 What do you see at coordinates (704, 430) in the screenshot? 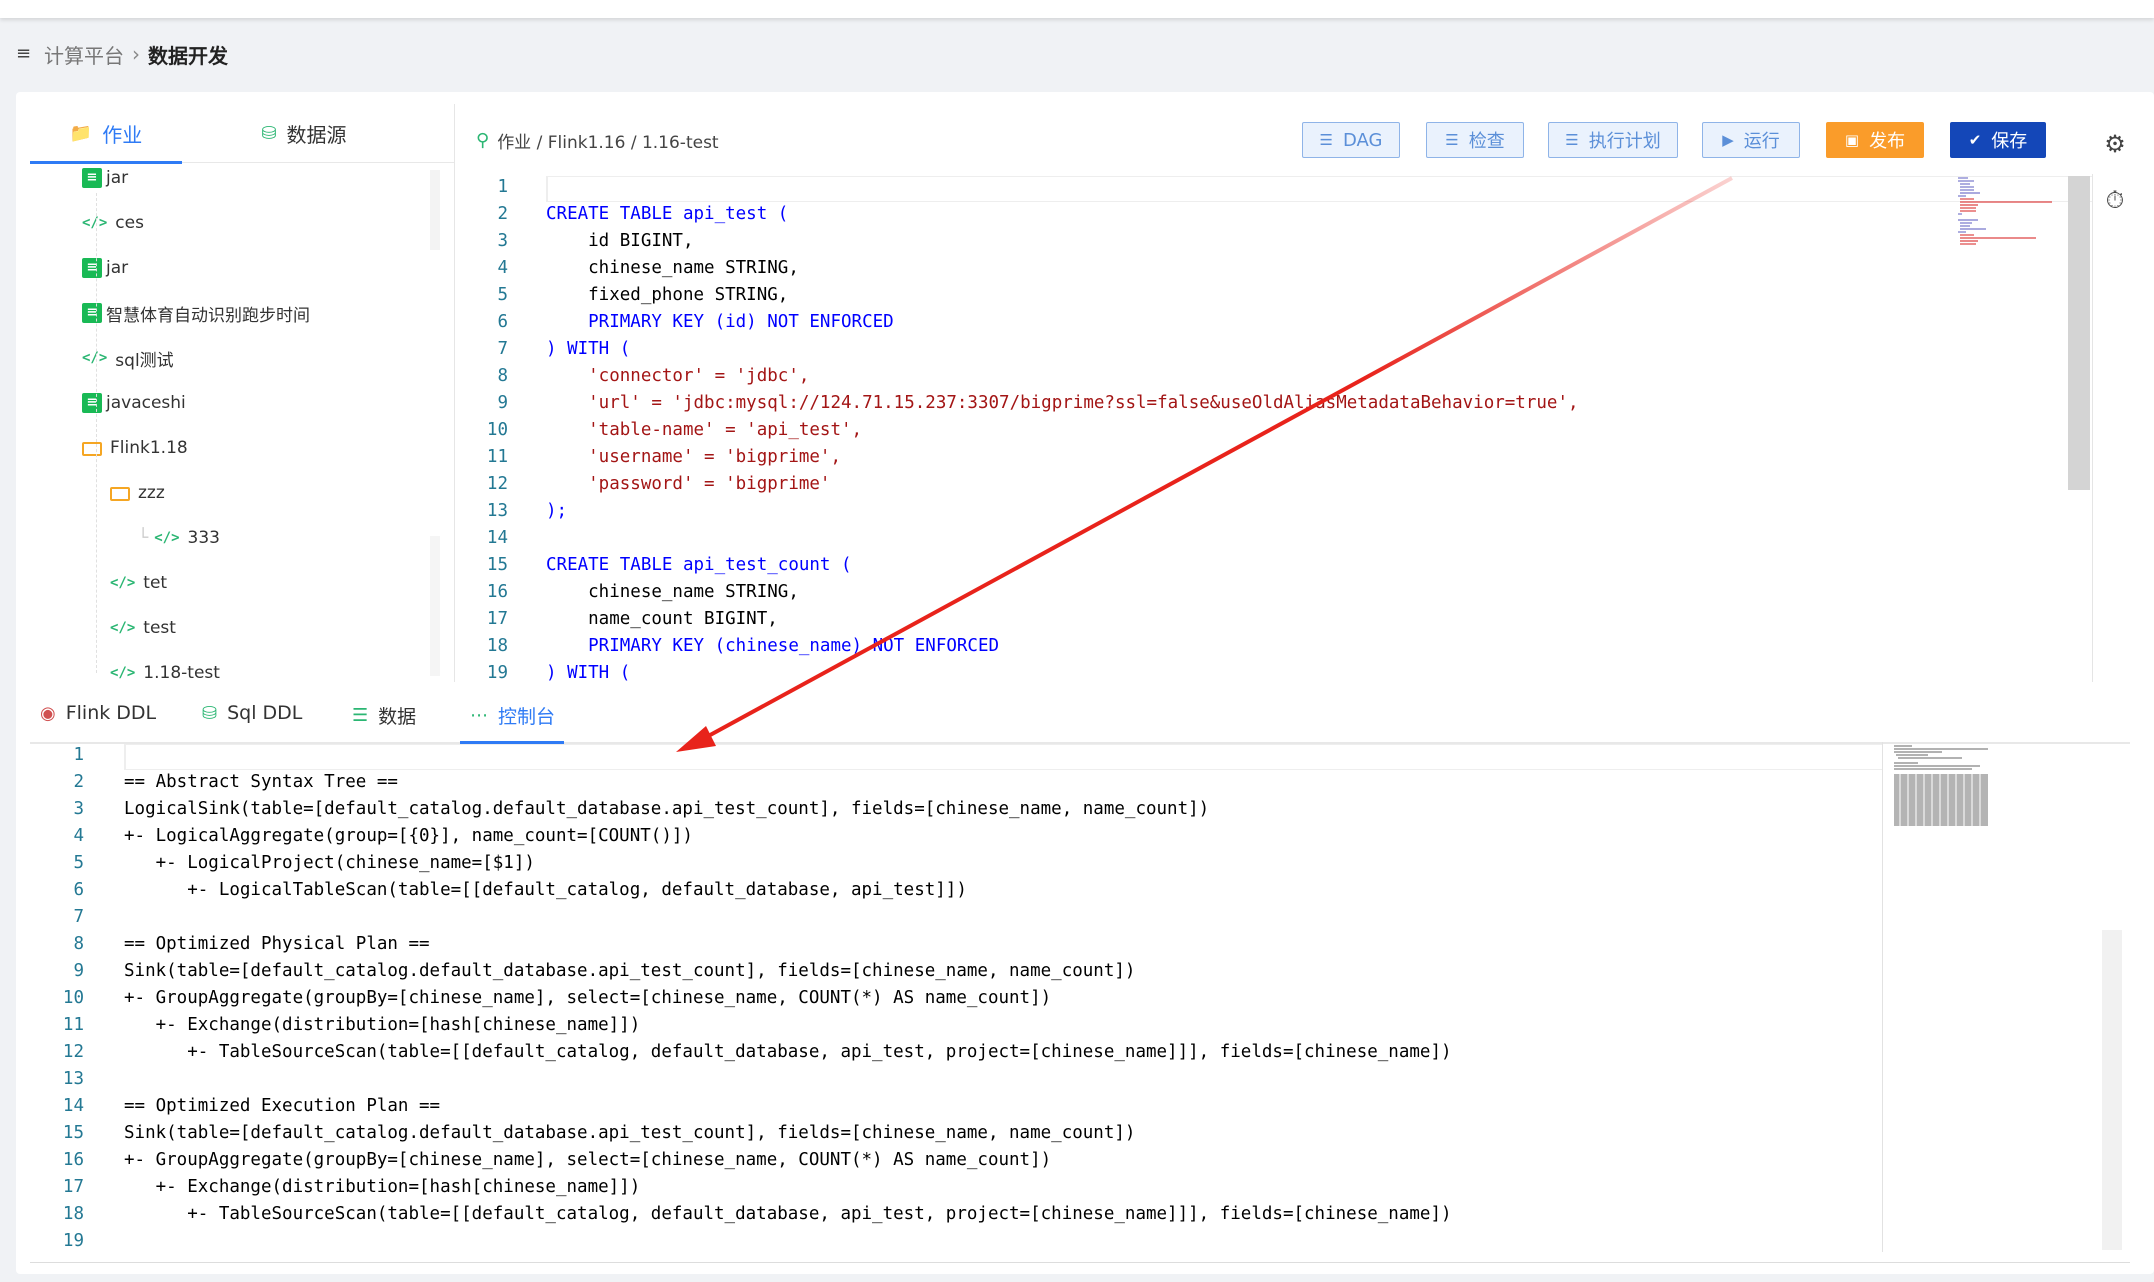
I see `code-text: 'table-name' = 'api_test',` at bounding box center [704, 430].